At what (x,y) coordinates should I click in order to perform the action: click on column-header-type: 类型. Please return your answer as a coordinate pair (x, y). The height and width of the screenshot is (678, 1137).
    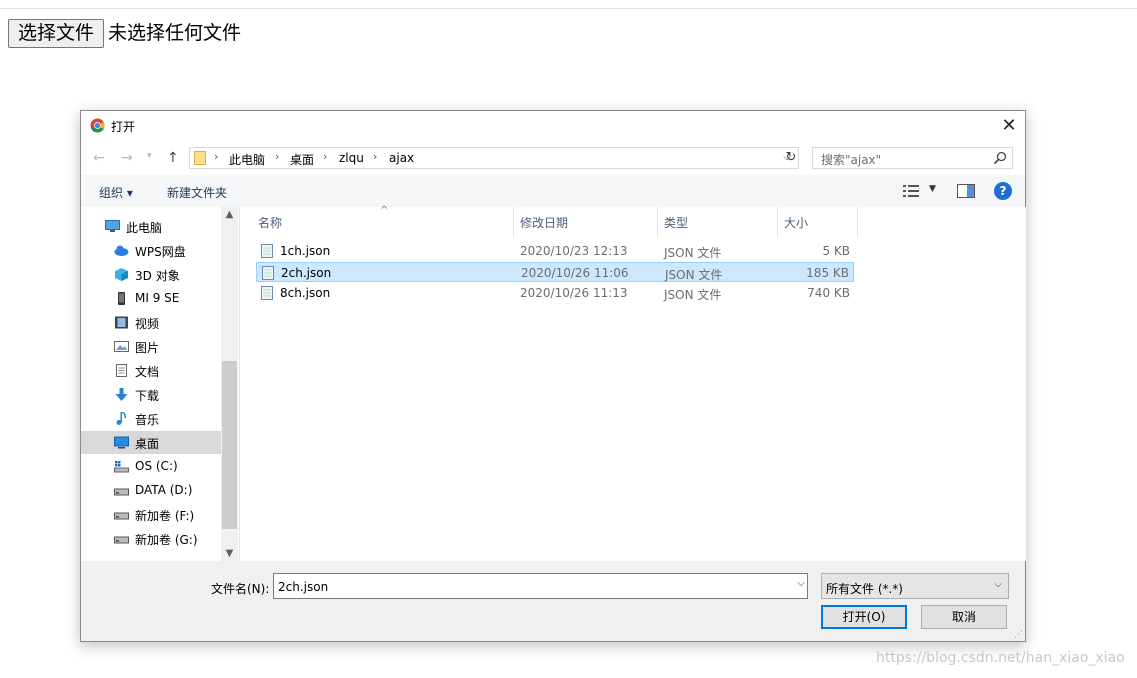
    Looking at the image, I should click on (718, 222).